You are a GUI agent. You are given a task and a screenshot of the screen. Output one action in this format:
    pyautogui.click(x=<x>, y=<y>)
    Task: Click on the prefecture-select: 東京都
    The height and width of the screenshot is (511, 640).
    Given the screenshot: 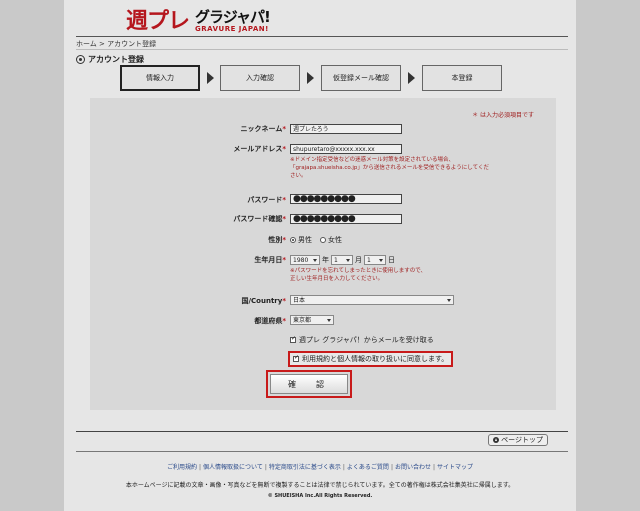 What is the action you would take?
    pyautogui.click(x=312, y=320)
    